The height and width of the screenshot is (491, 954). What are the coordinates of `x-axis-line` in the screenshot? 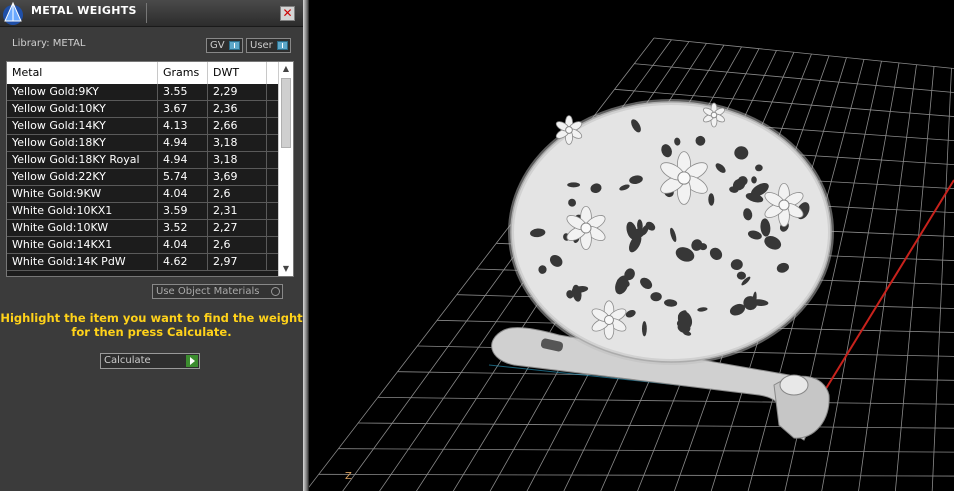 It's located at (886, 290).